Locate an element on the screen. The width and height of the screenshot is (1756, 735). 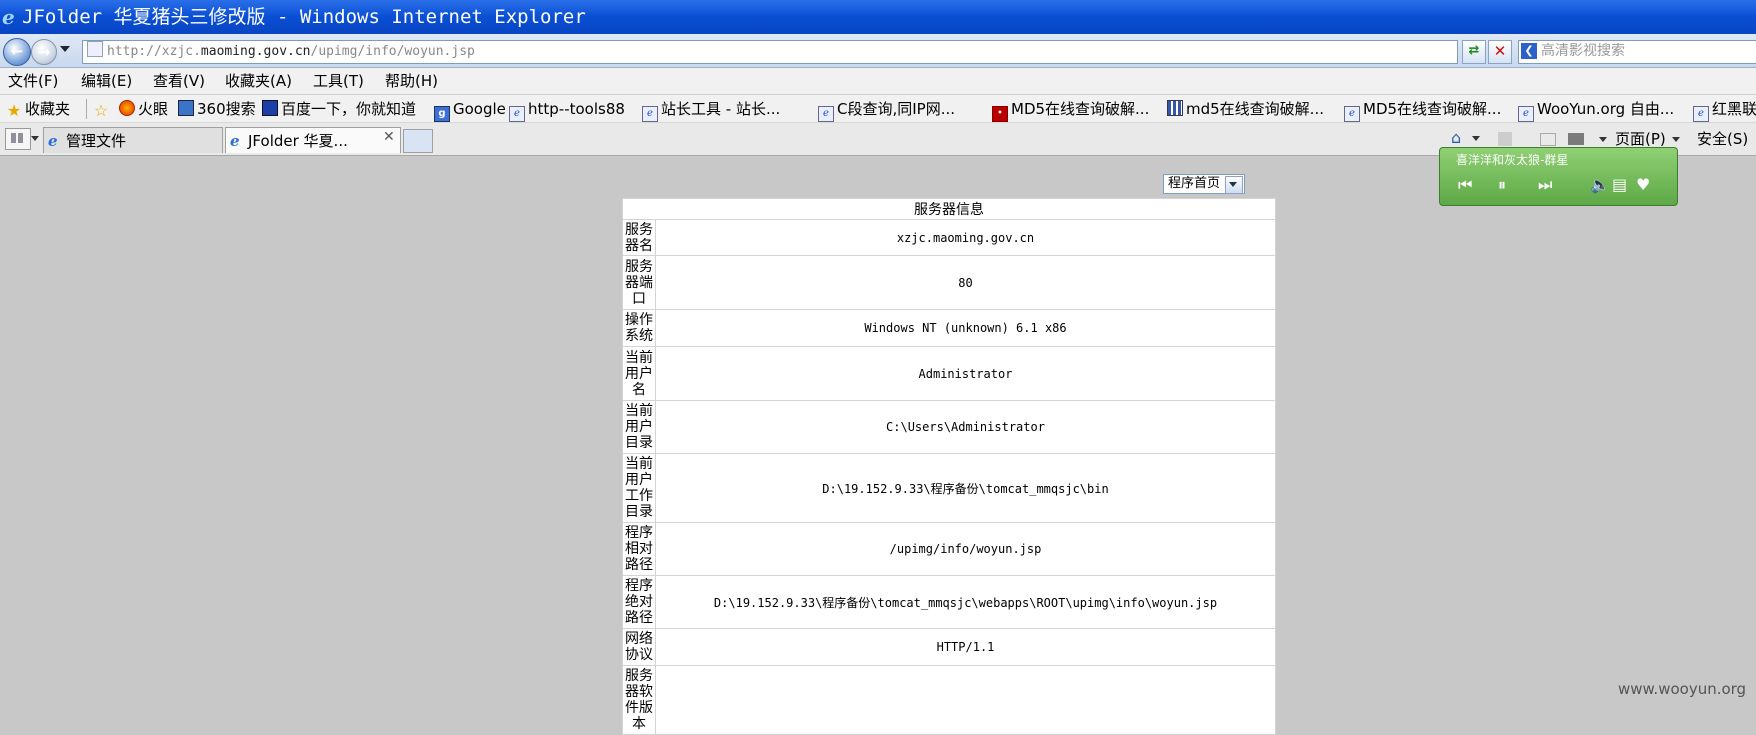
chevron-down-icon is located at coordinates (1234, 185).